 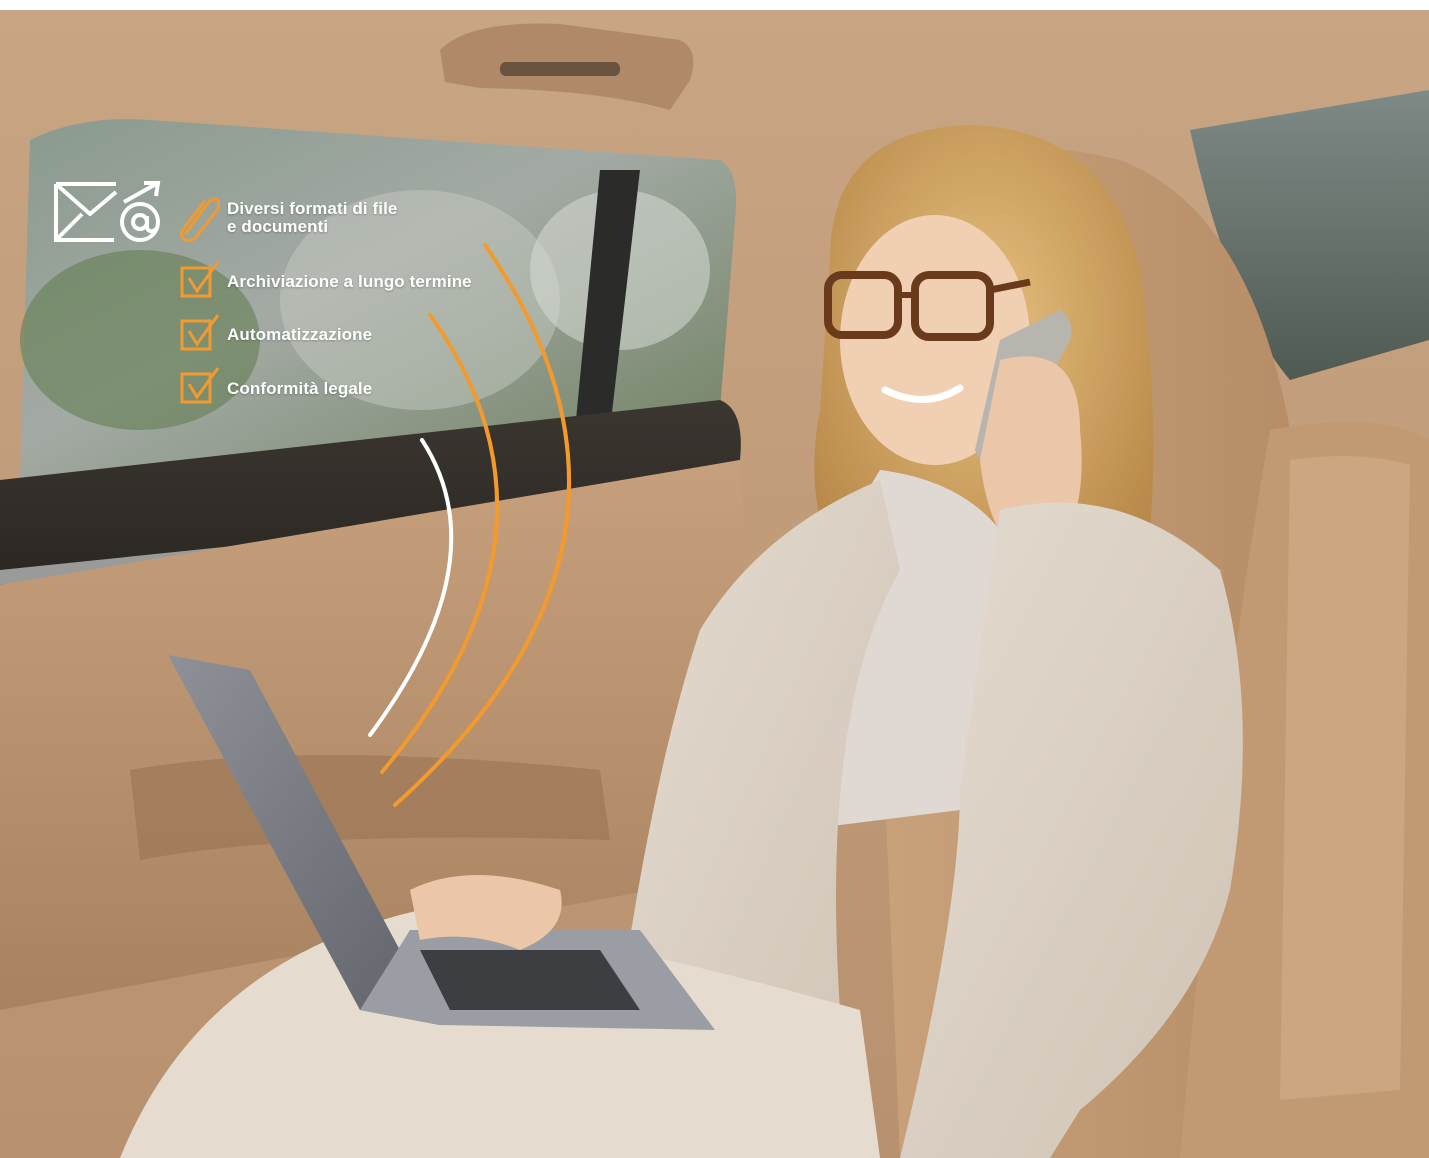 What do you see at coordinates (312, 208) in the screenshot?
I see `feature-file-formats-line1: Diversi formati di file` at bounding box center [312, 208].